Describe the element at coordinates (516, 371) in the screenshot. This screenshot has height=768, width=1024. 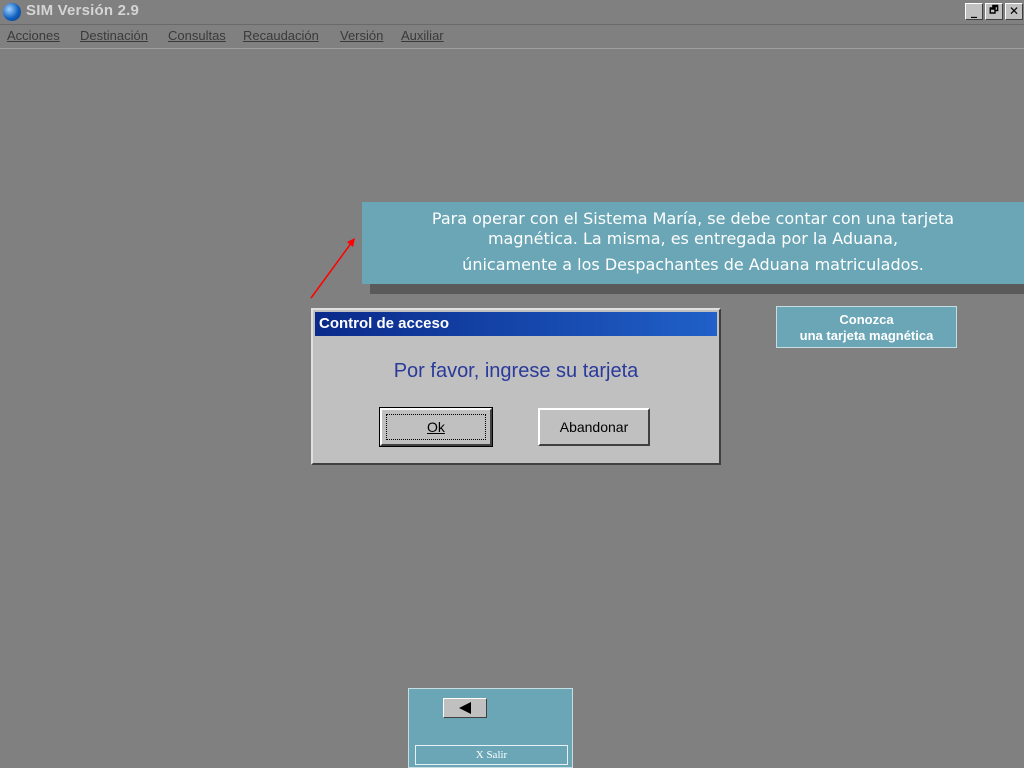
I see `dialog-message: Por favor, ingrese su tarjeta` at that location.